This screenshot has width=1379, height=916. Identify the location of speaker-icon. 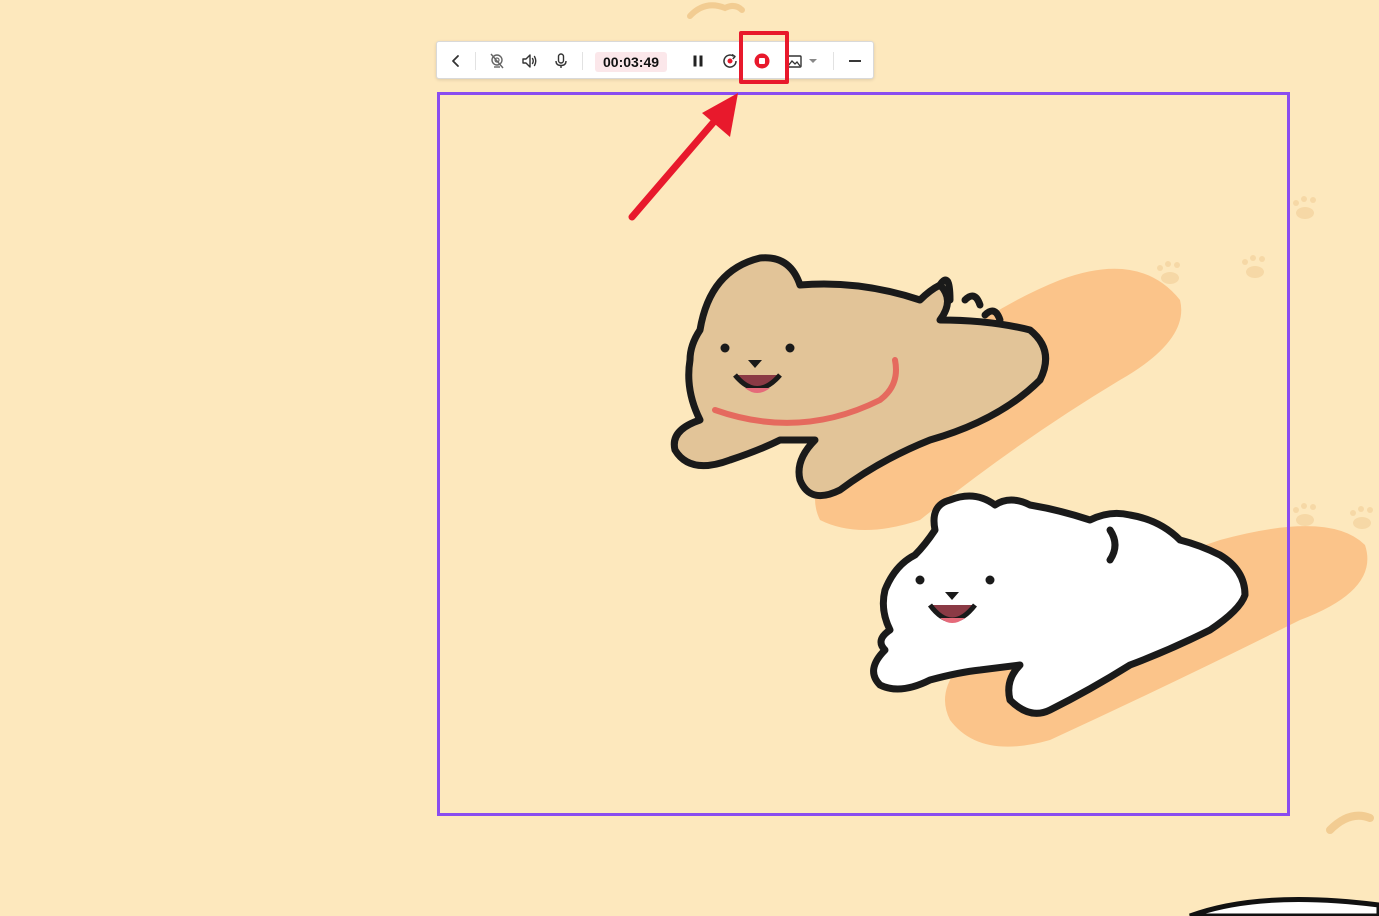
(529, 61).